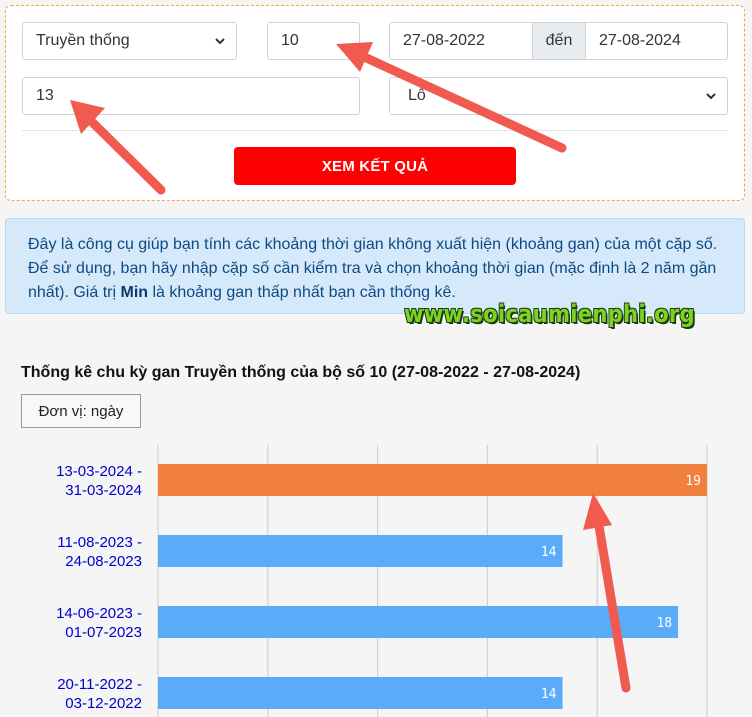 This screenshot has width=752, height=717. Describe the element at coordinates (103, 703) in the screenshot. I see `category-label: 03-12-2022` at that location.